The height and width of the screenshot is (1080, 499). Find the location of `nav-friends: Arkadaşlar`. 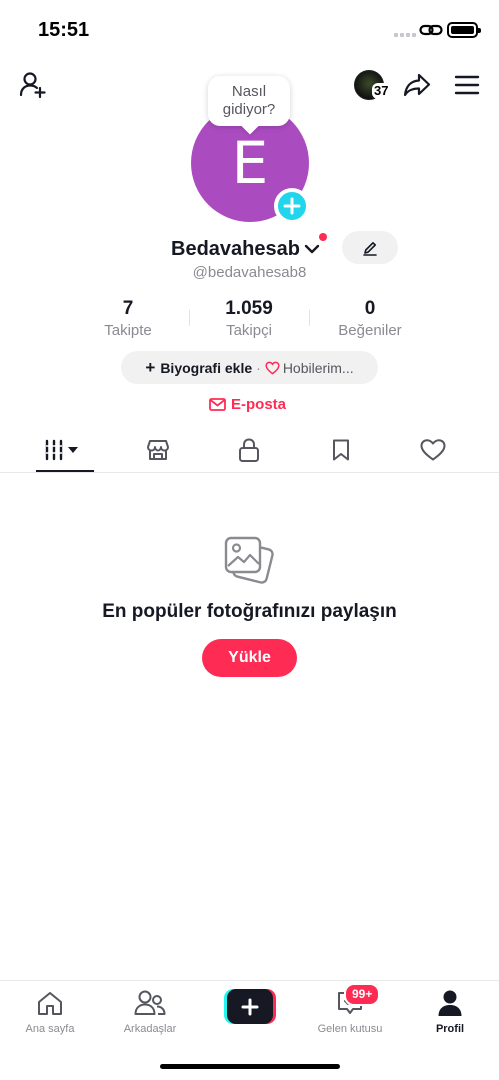

nav-friends: Arkadaşlar is located at coordinates (150, 1011).